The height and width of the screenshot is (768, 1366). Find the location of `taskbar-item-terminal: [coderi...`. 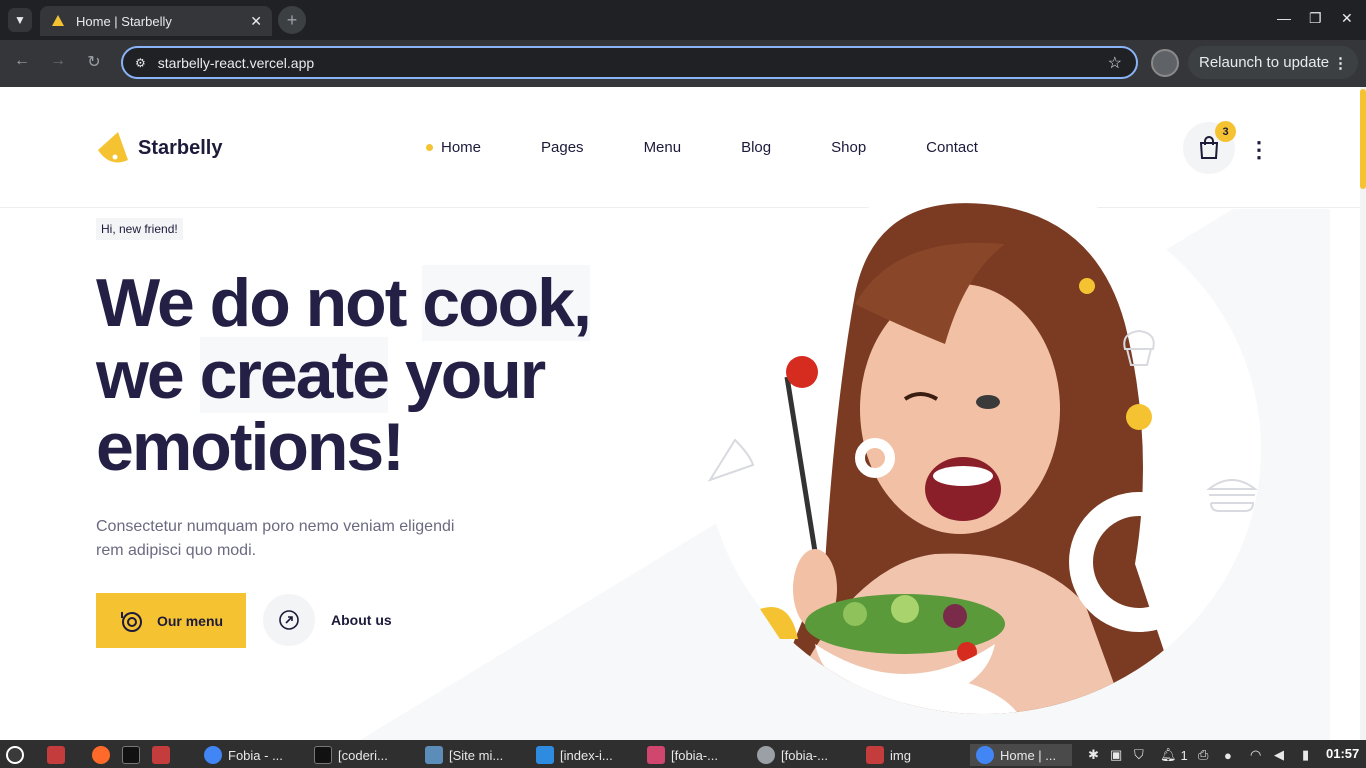

taskbar-item-terminal: [coderi... is located at coordinates (351, 755).